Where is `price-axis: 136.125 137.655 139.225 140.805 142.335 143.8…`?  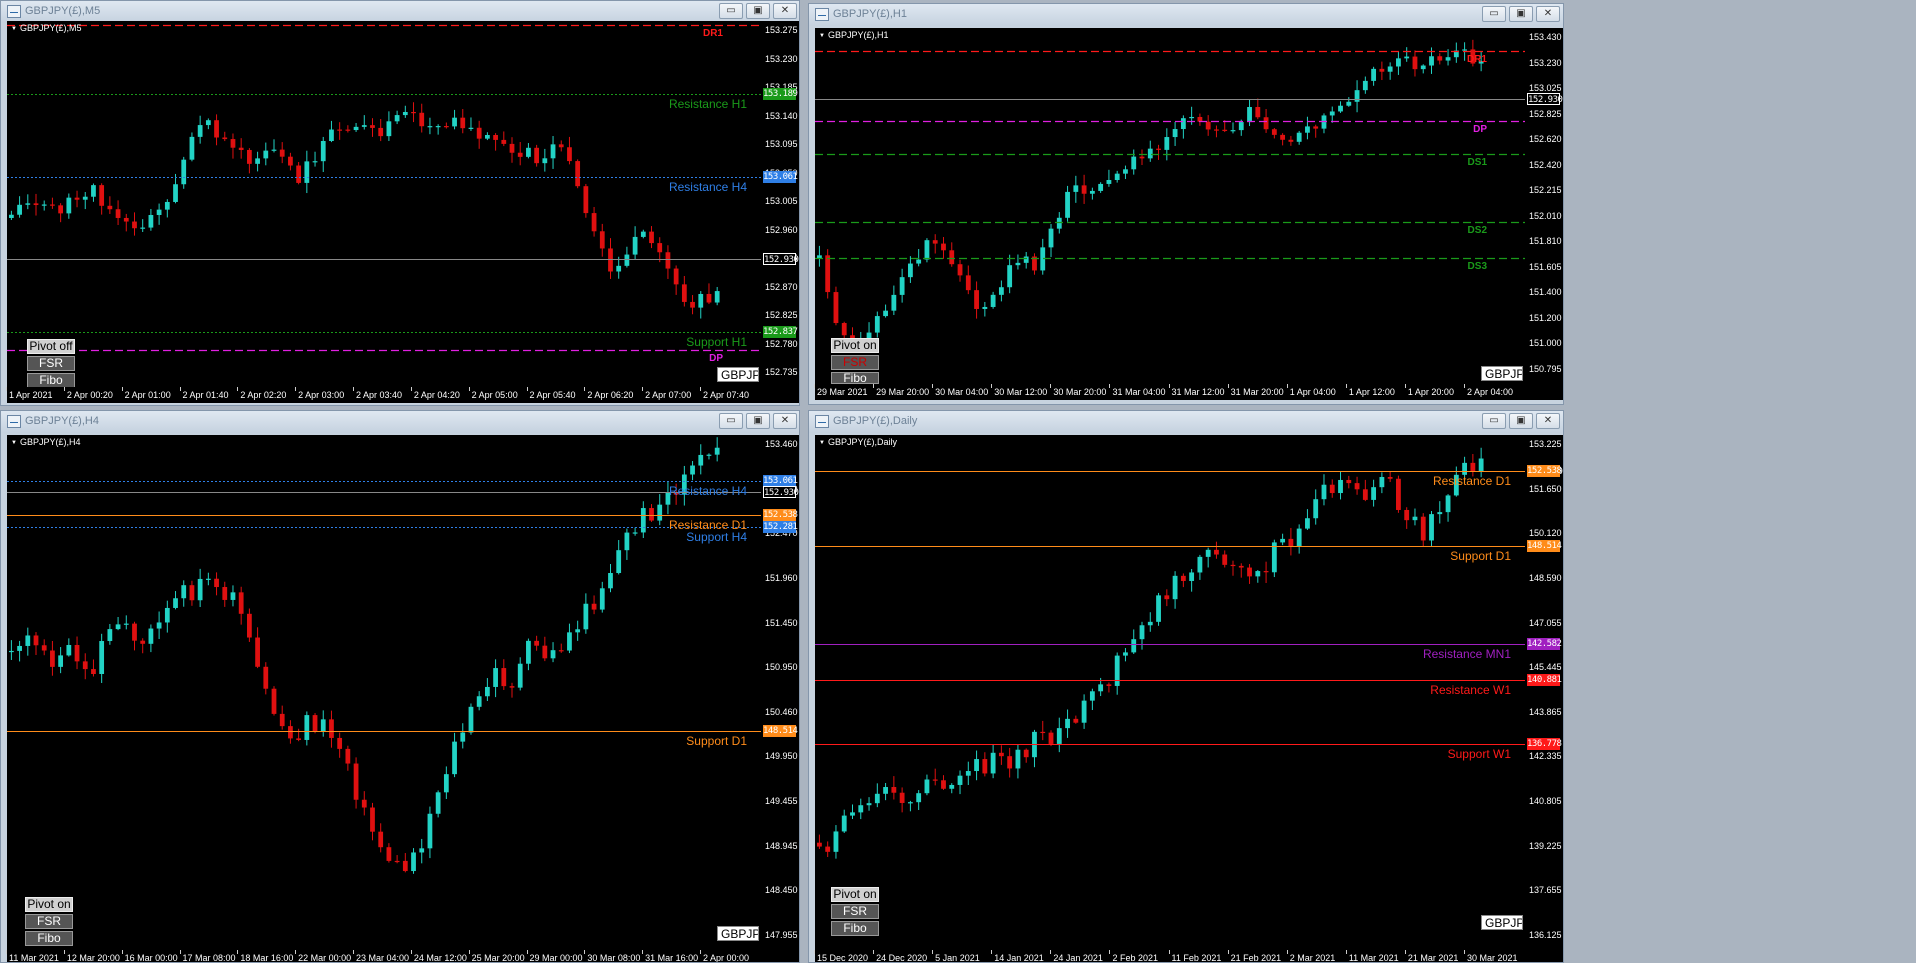 price-axis: 136.125 137.655 139.225 140.805 142.335 143.8… is located at coordinates (1544, 692).